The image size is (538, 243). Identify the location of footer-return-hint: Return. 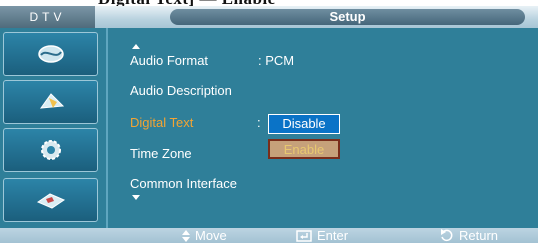
(469, 235).